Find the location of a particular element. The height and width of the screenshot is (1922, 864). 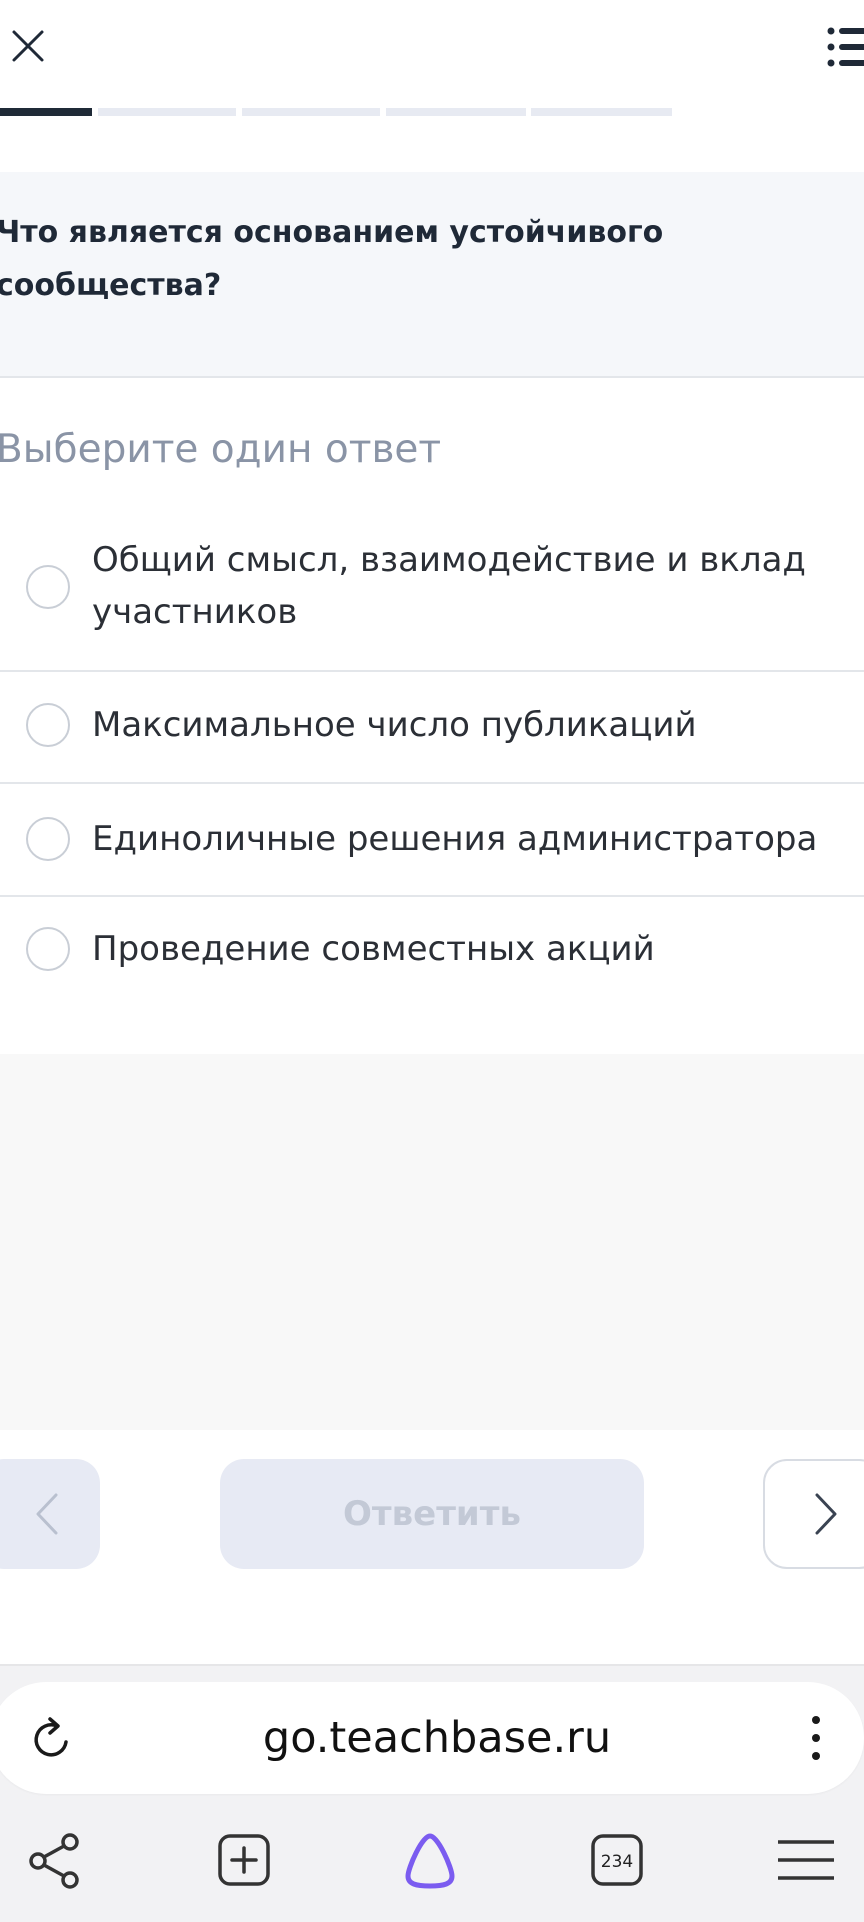

chevron-left-icon is located at coordinates (47, 1514).